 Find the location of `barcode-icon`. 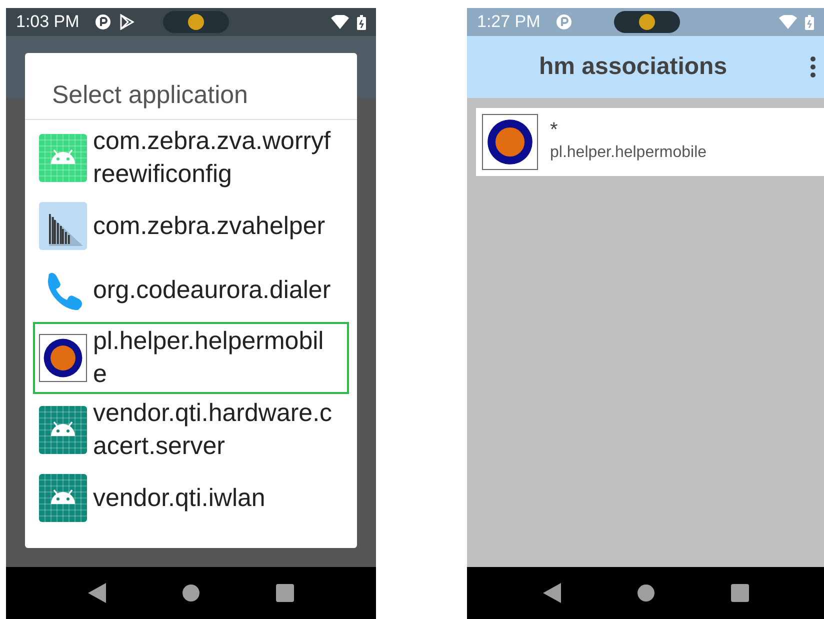

barcode-icon is located at coordinates (63, 226).